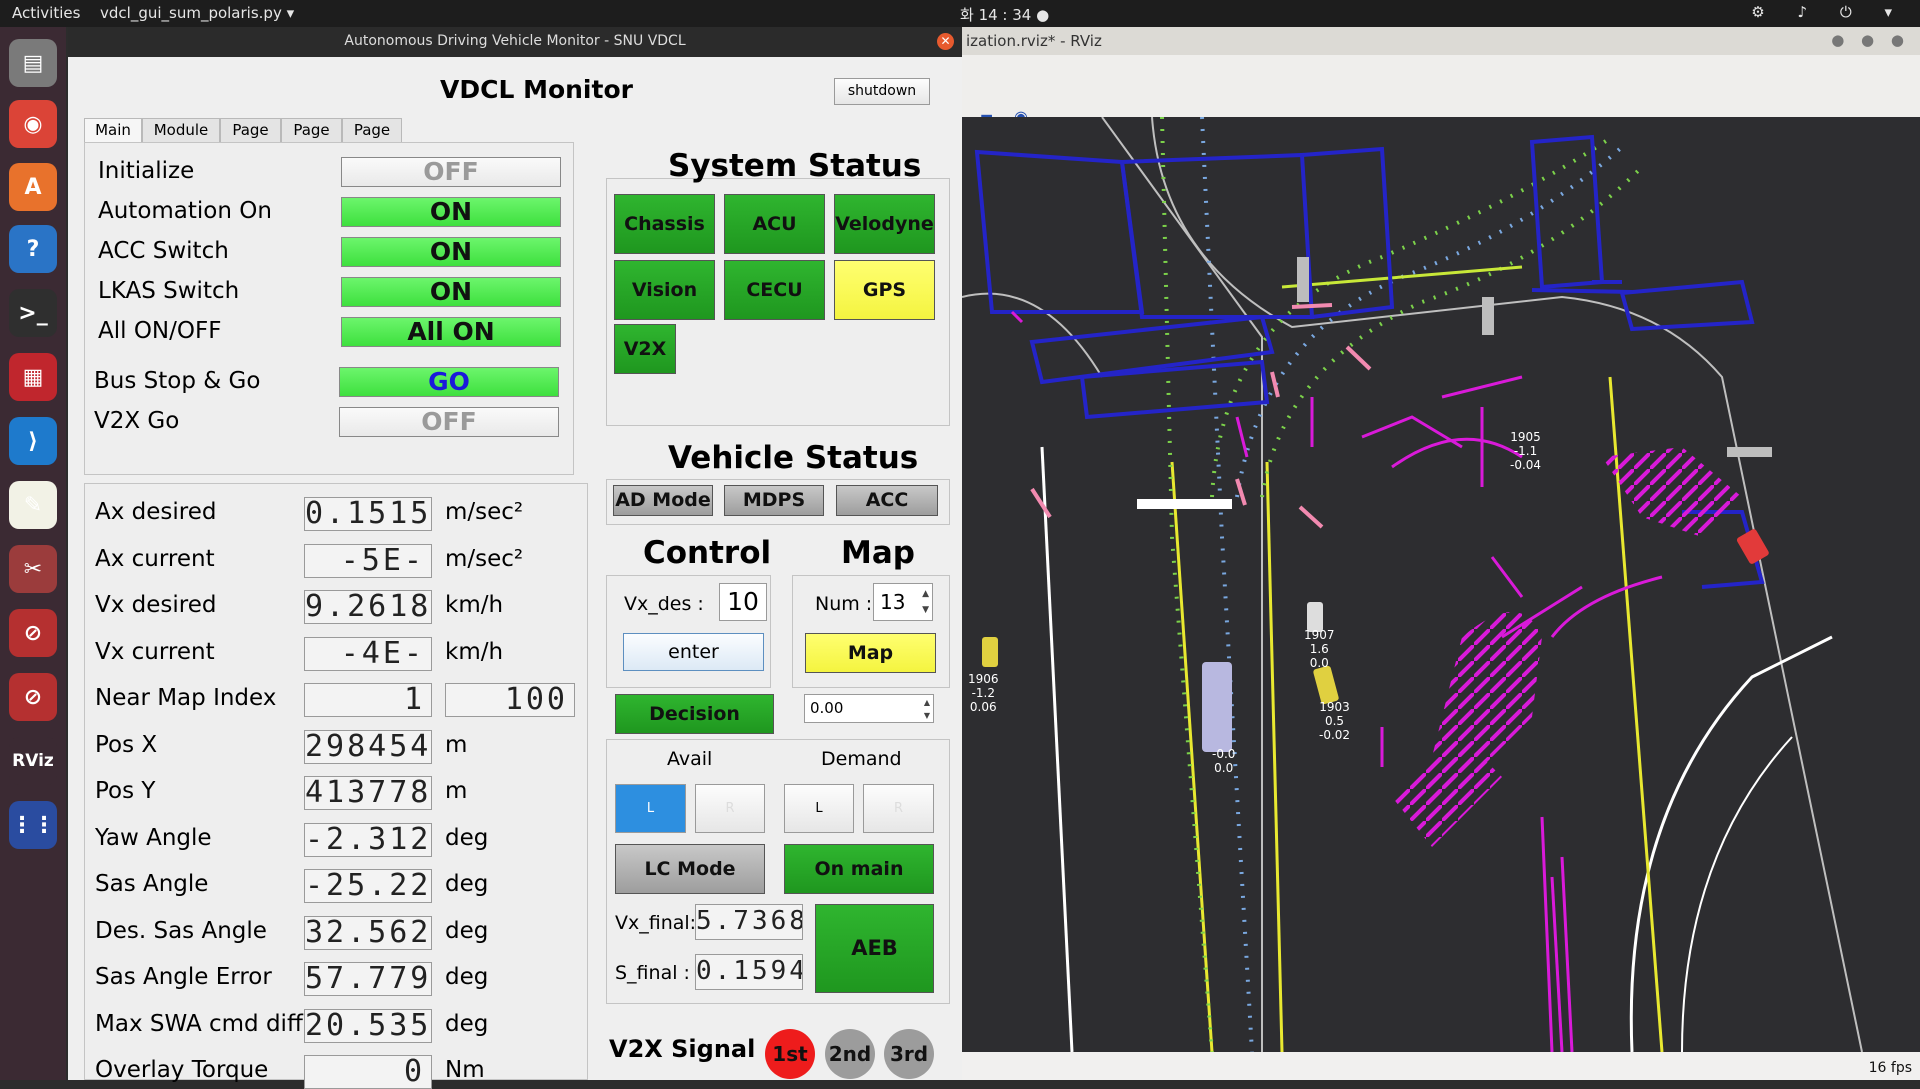 This screenshot has height=1089, width=1920. I want to click on software-center-icon: A, so click(33, 187).